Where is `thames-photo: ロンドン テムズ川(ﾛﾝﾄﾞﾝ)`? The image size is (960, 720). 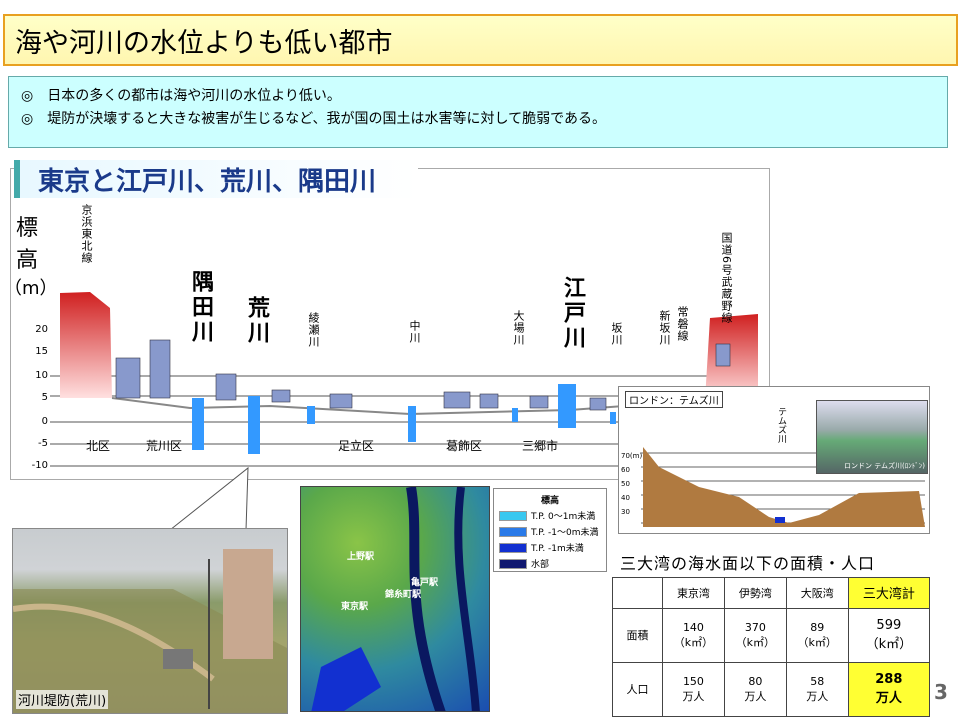 thames-photo: ロンドン テムズ川(ﾛﾝﾄﾞﾝ) is located at coordinates (872, 437).